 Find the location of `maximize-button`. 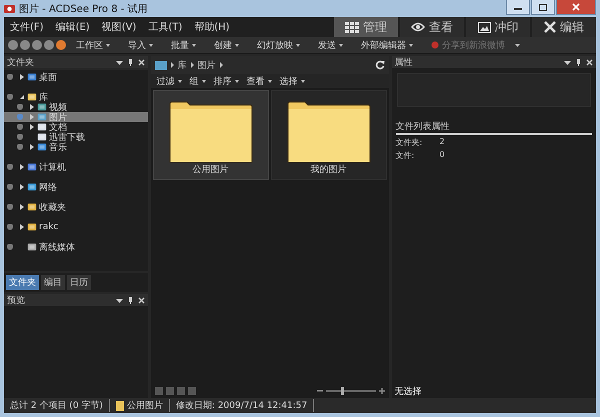

maximize-button is located at coordinates (543, 7).